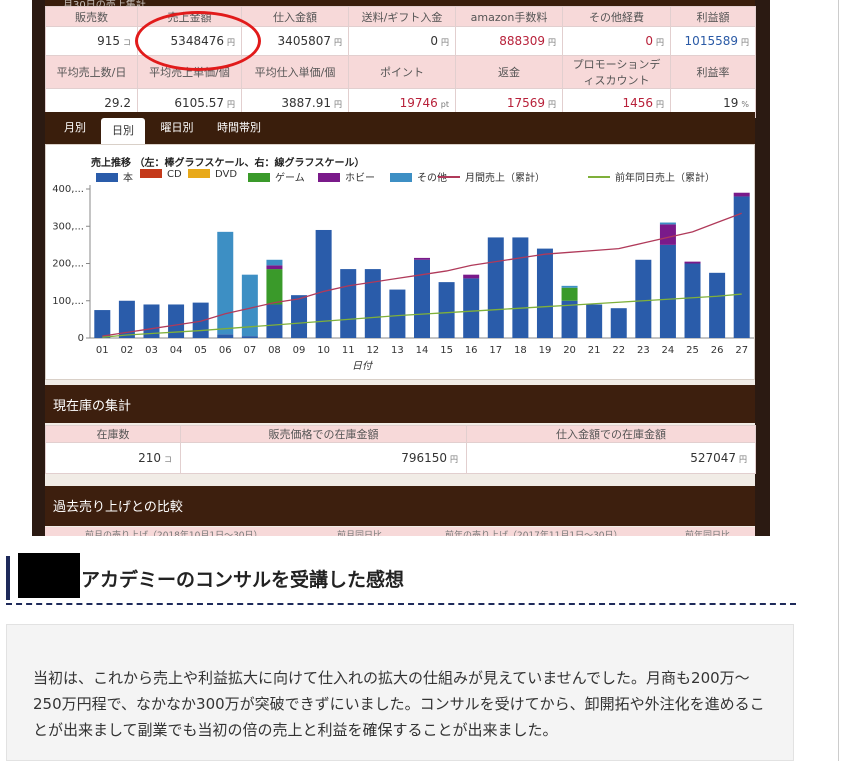 Image resolution: width=847 pixels, height=761 pixels. Describe the element at coordinates (299, 350) in the screenshot. I see `x-tick-label: 09` at that location.